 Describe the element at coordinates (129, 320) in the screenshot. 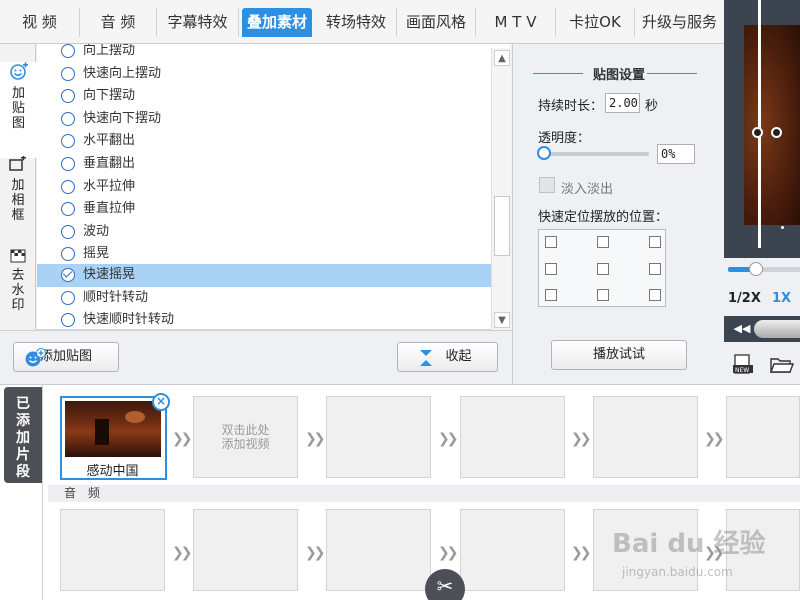

I see `list-item-label: 快速顺时针转动` at that location.